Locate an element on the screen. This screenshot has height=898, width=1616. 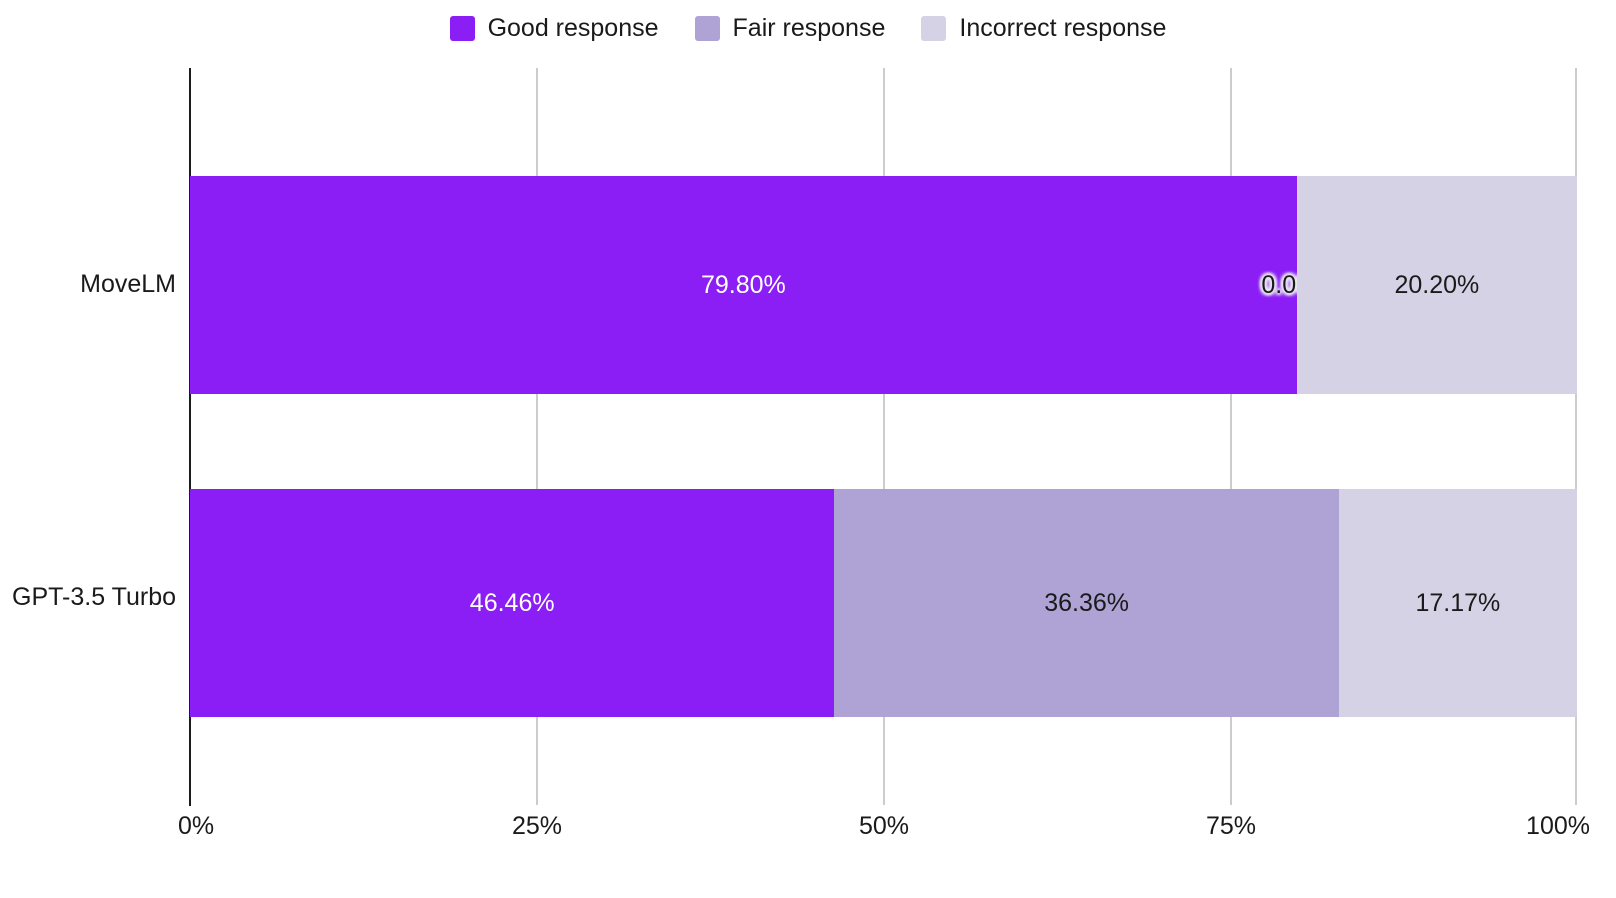
bar-label-gpt35turbo-fair: 36.36% is located at coordinates (1086, 602).